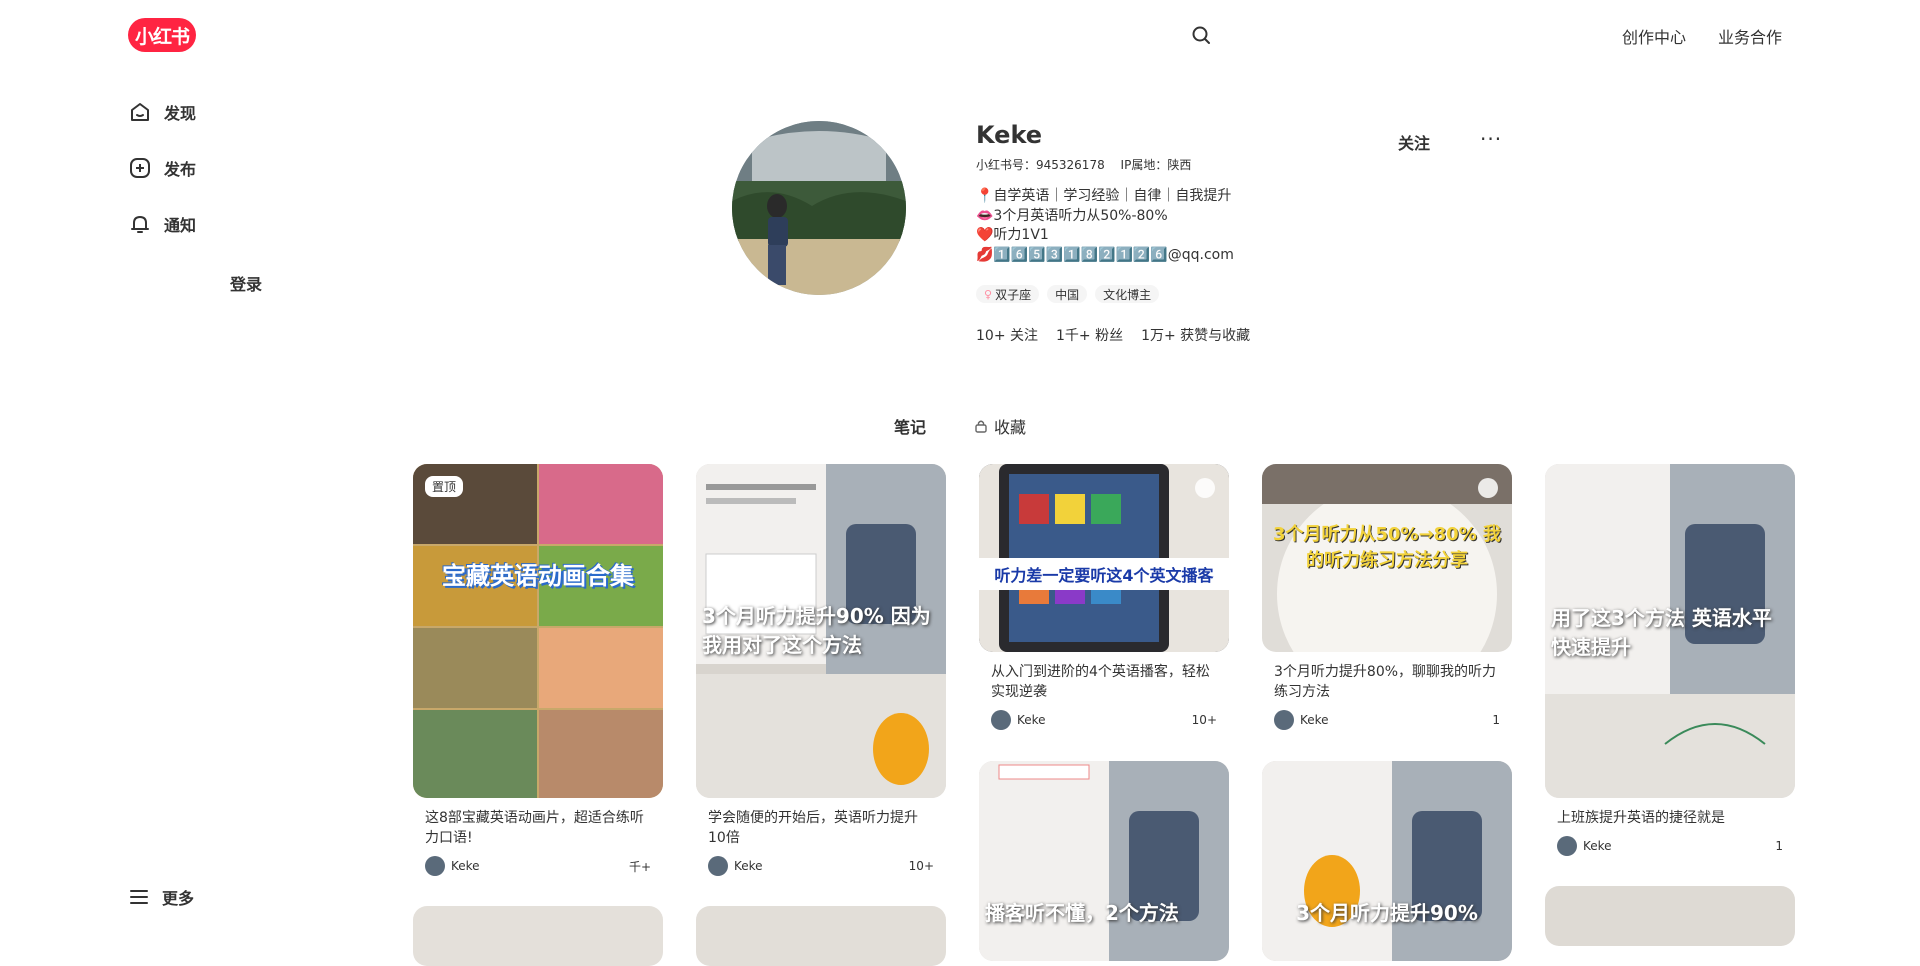  I want to click on plus-icon, so click(140, 168).